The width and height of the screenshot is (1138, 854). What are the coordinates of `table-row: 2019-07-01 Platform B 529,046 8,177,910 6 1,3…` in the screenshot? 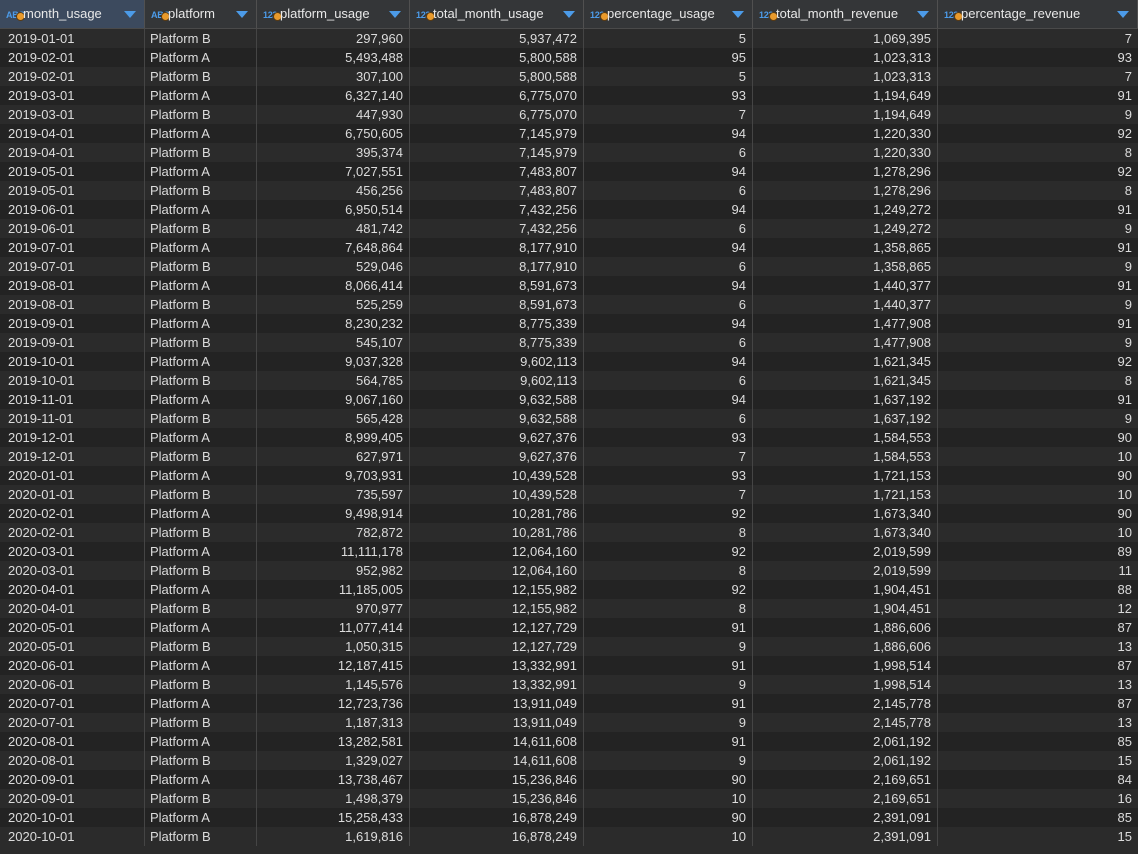 It's located at (569, 266).